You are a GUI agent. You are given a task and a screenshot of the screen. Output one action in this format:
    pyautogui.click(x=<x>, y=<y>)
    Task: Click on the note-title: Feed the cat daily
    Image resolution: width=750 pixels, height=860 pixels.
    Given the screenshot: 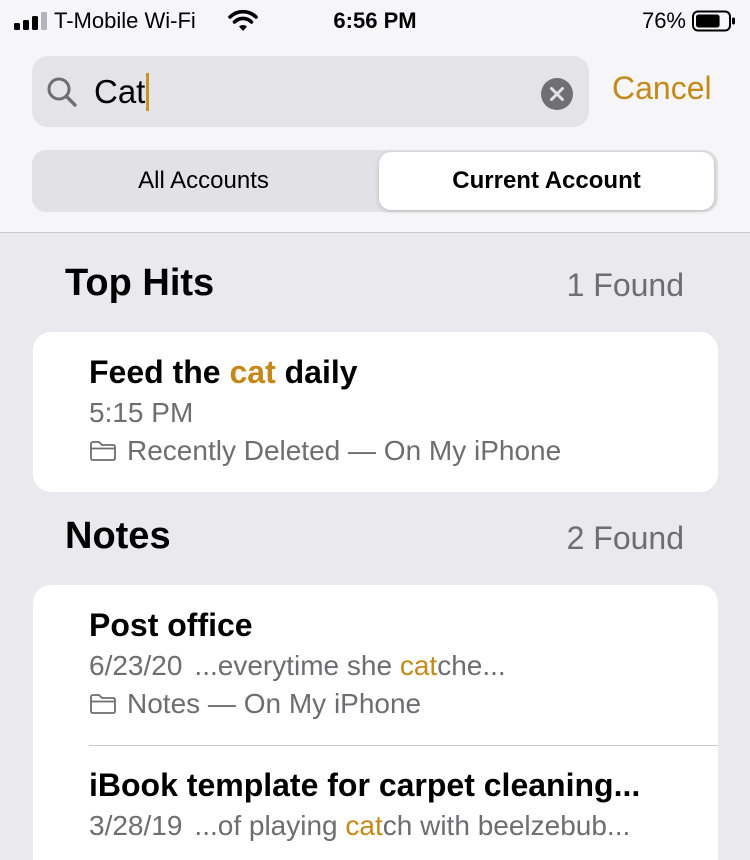 What is the action you would take?
    pyautogui.click(x=391, y=372)
    